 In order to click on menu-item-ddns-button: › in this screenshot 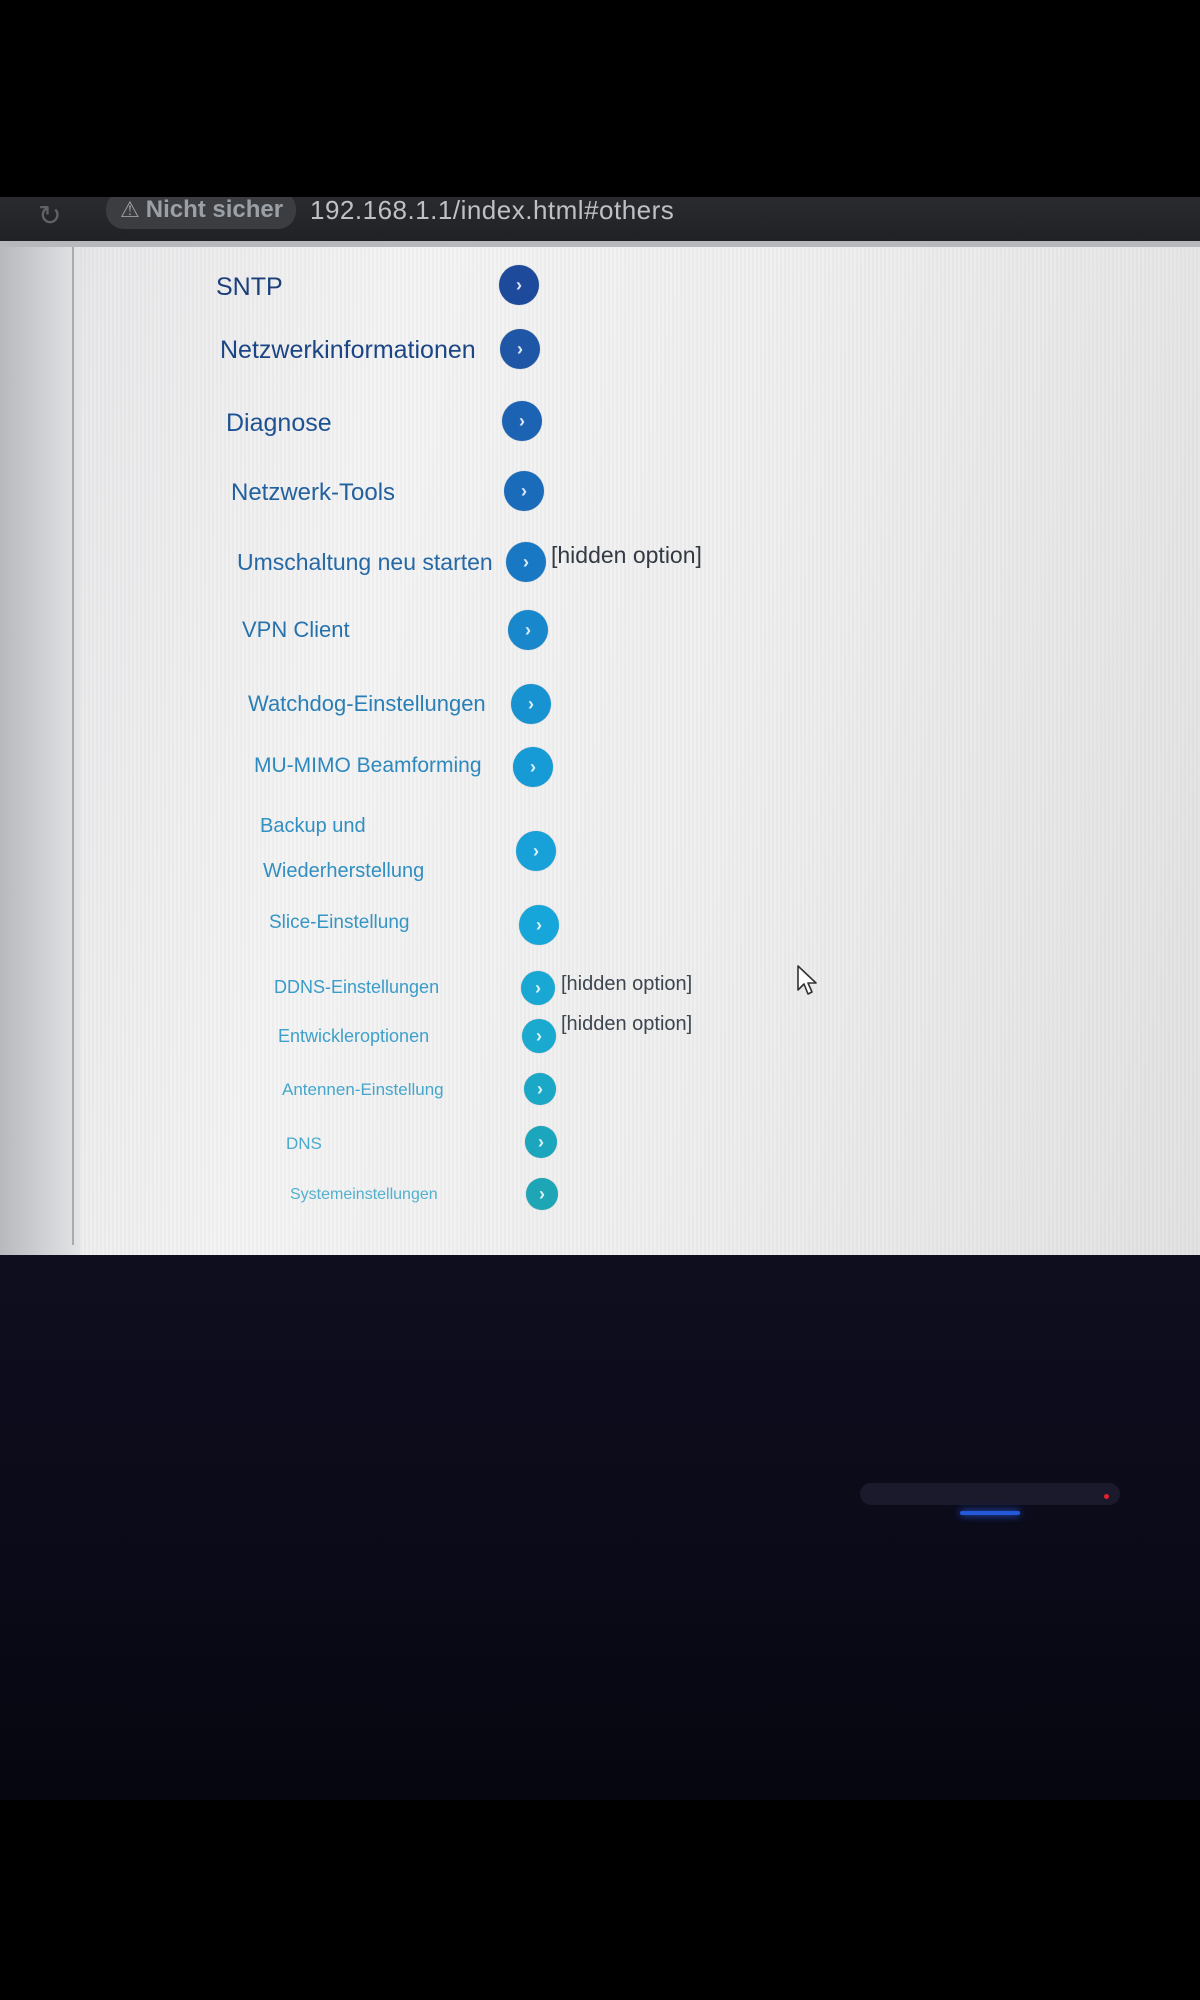, I will do `click(538, 988)`.